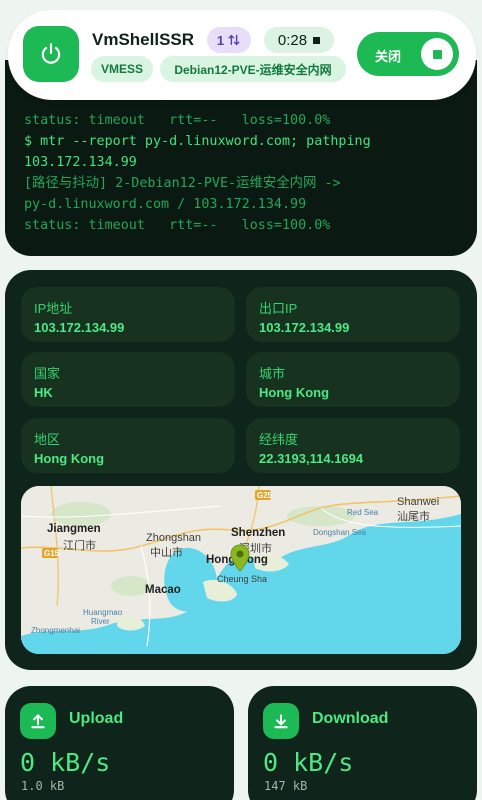 This screenshot has height=800, width=482. Describe the element at coordinates (258, 533) in the screenshot. I see `map-label-shenzhen: Shenzhen` at that location.